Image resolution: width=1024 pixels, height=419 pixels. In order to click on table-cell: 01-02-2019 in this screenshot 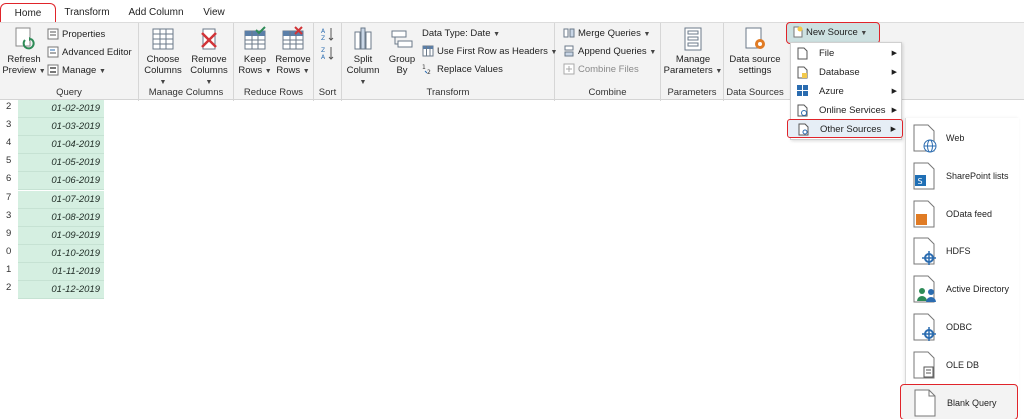, I will do `click(61, 109)`.